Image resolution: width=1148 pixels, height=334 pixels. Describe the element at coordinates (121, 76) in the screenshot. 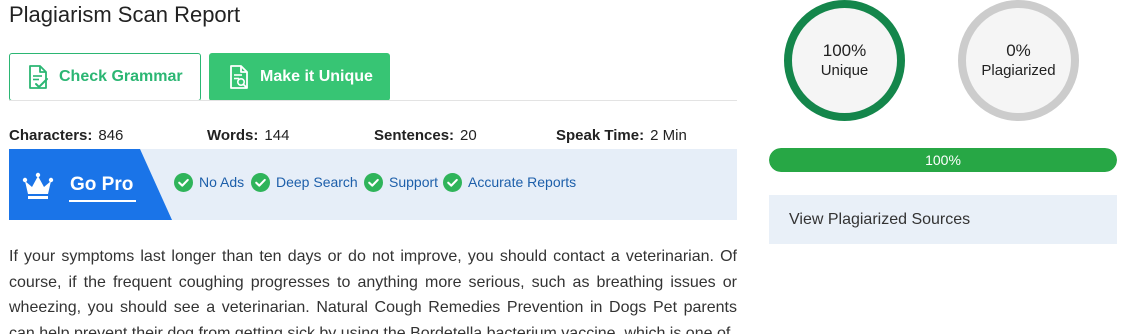

I see `check-grammar-label: Check Grammar` at that location.